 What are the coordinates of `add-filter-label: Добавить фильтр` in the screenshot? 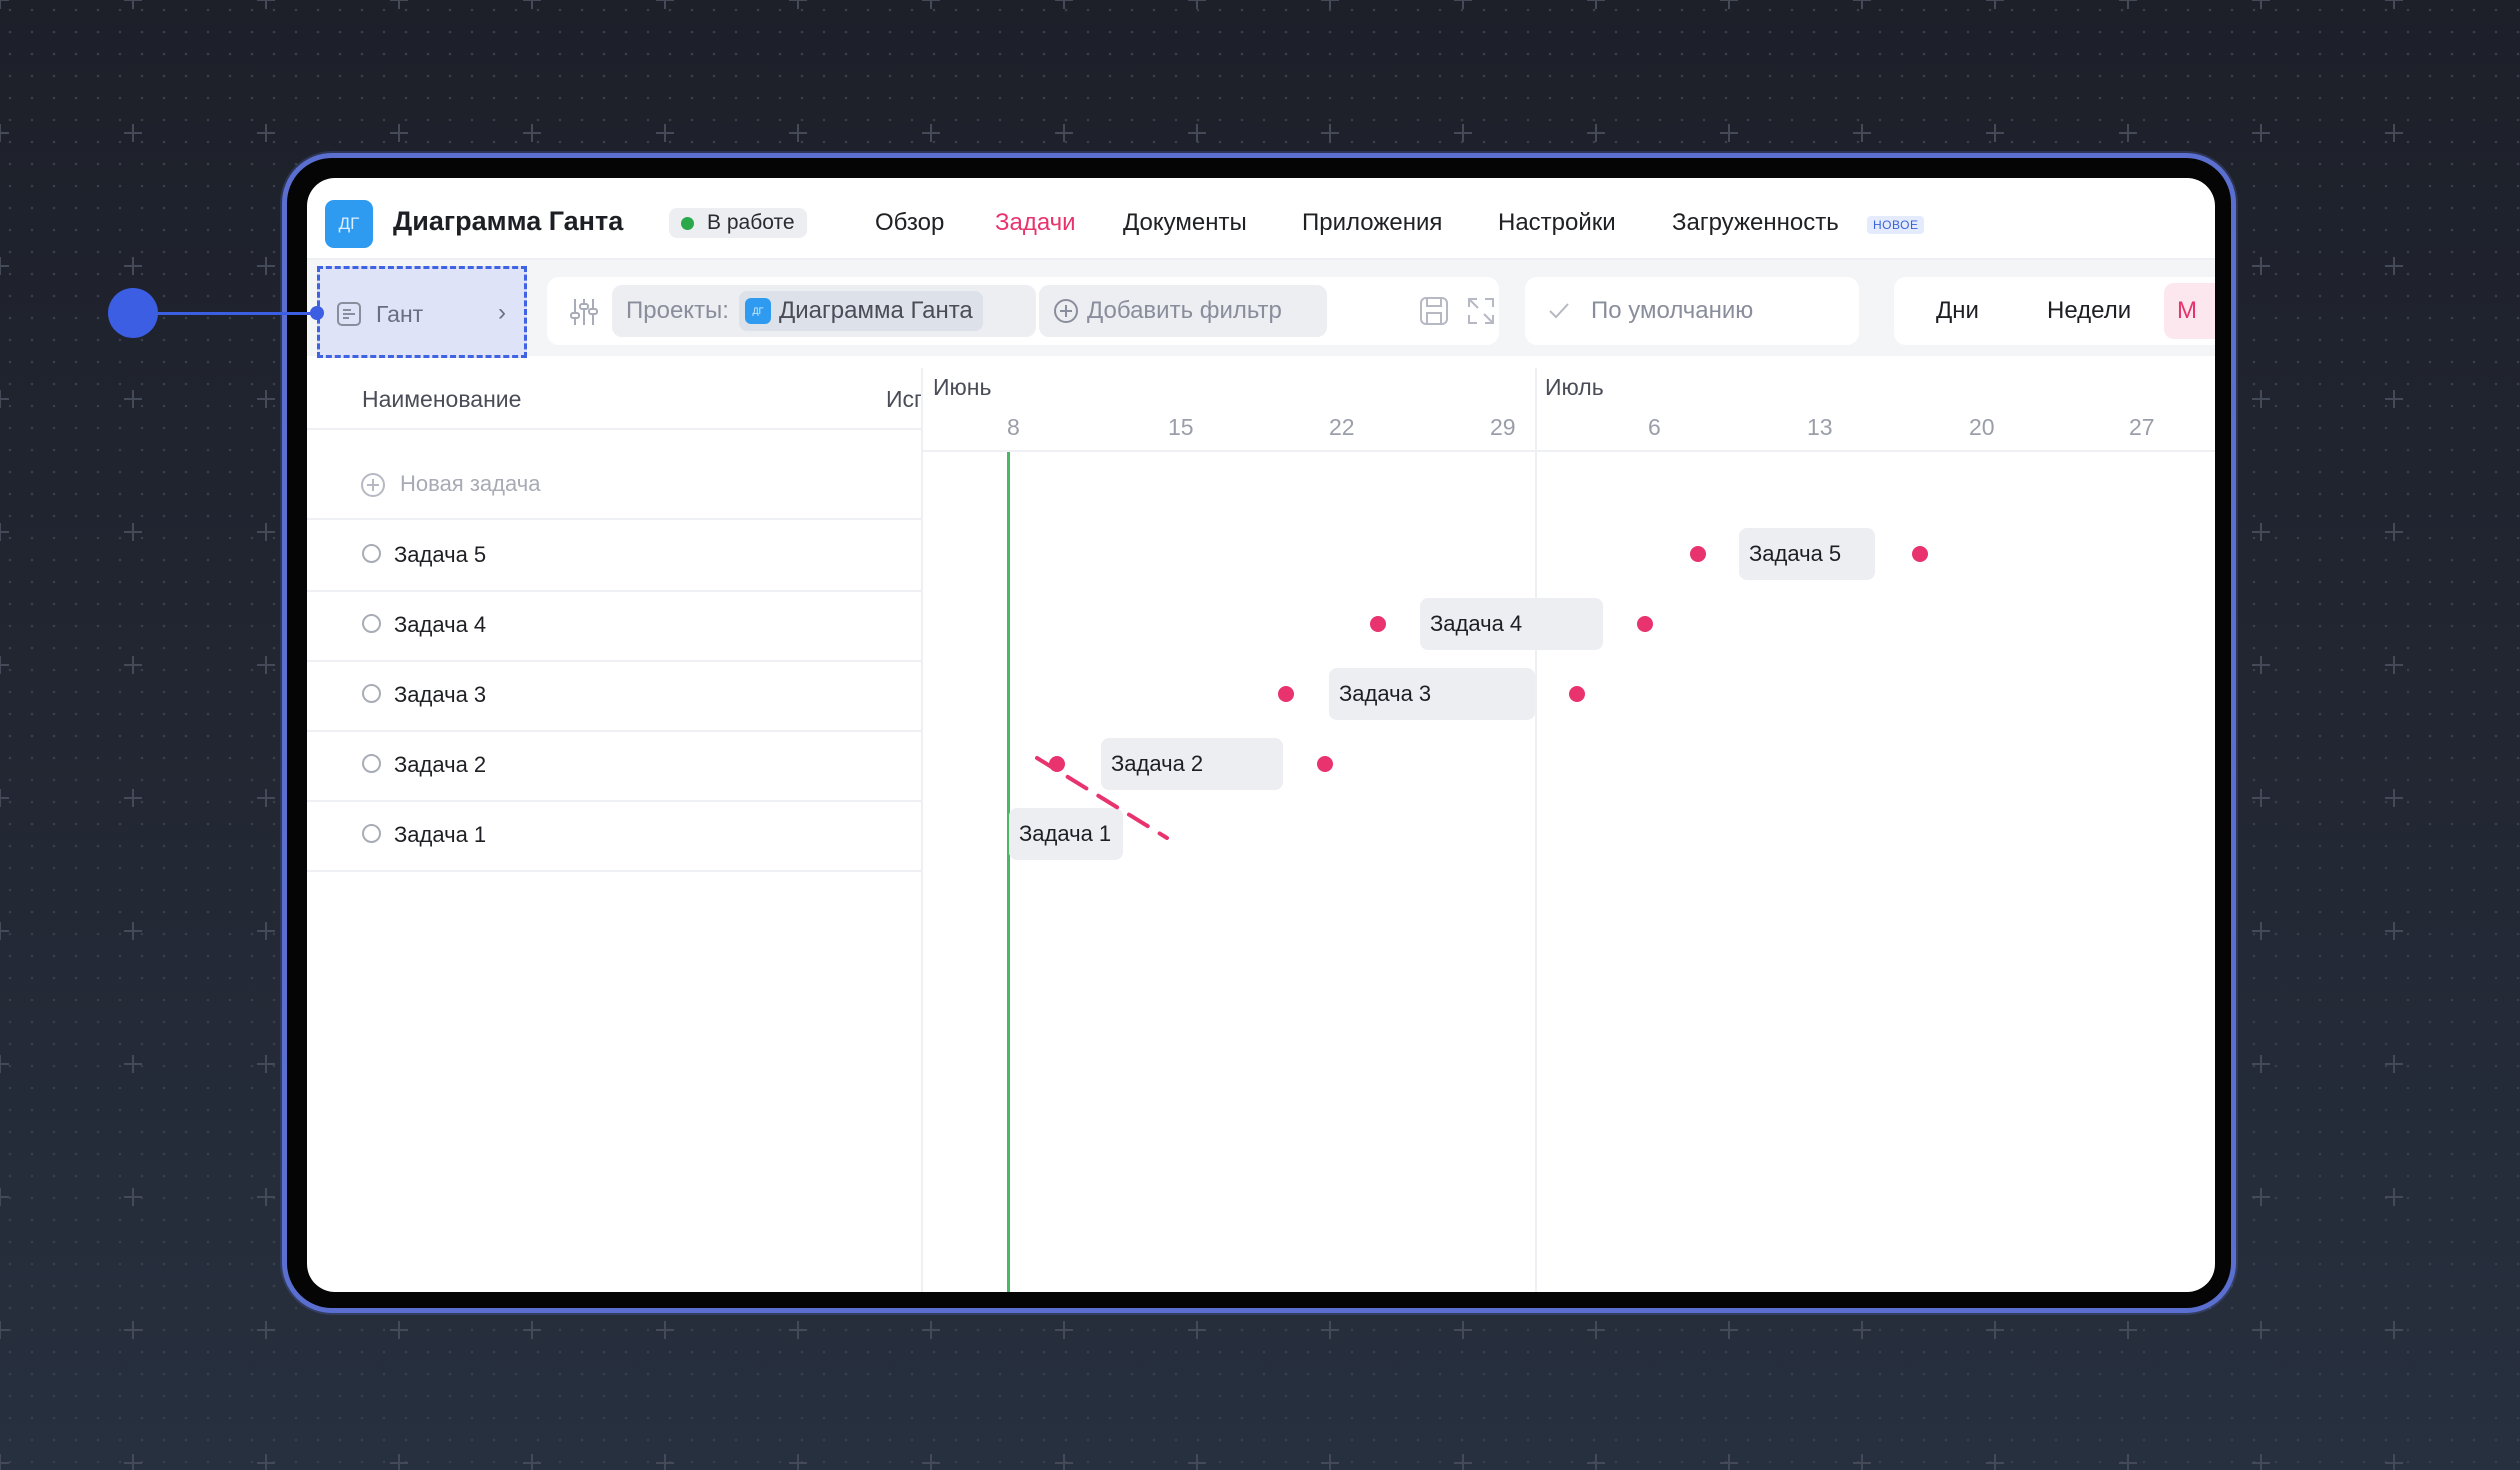 It's located at (1184, 310).